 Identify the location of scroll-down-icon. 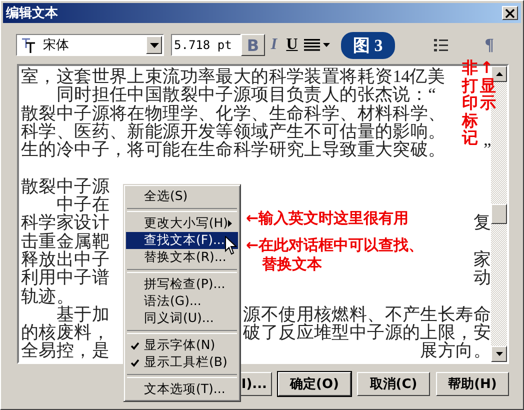
(499, 354).